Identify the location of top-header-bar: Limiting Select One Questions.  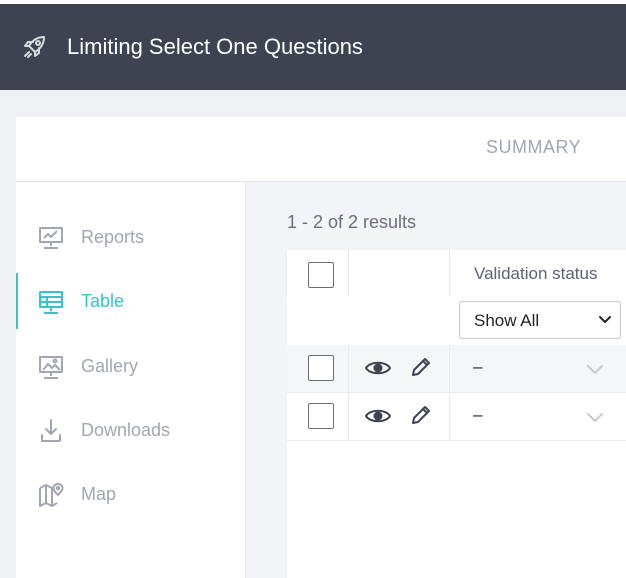
(313, 47).